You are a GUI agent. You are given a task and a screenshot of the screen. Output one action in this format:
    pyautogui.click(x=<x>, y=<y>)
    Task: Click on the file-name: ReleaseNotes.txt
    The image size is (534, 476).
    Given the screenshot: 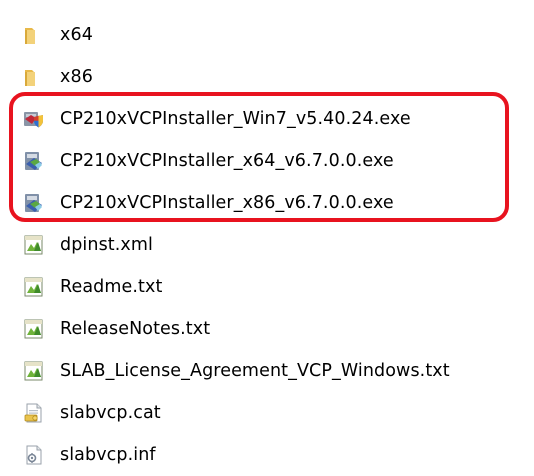 What is the action you would take?
    pyautogui.click(x=135, y=329)
    